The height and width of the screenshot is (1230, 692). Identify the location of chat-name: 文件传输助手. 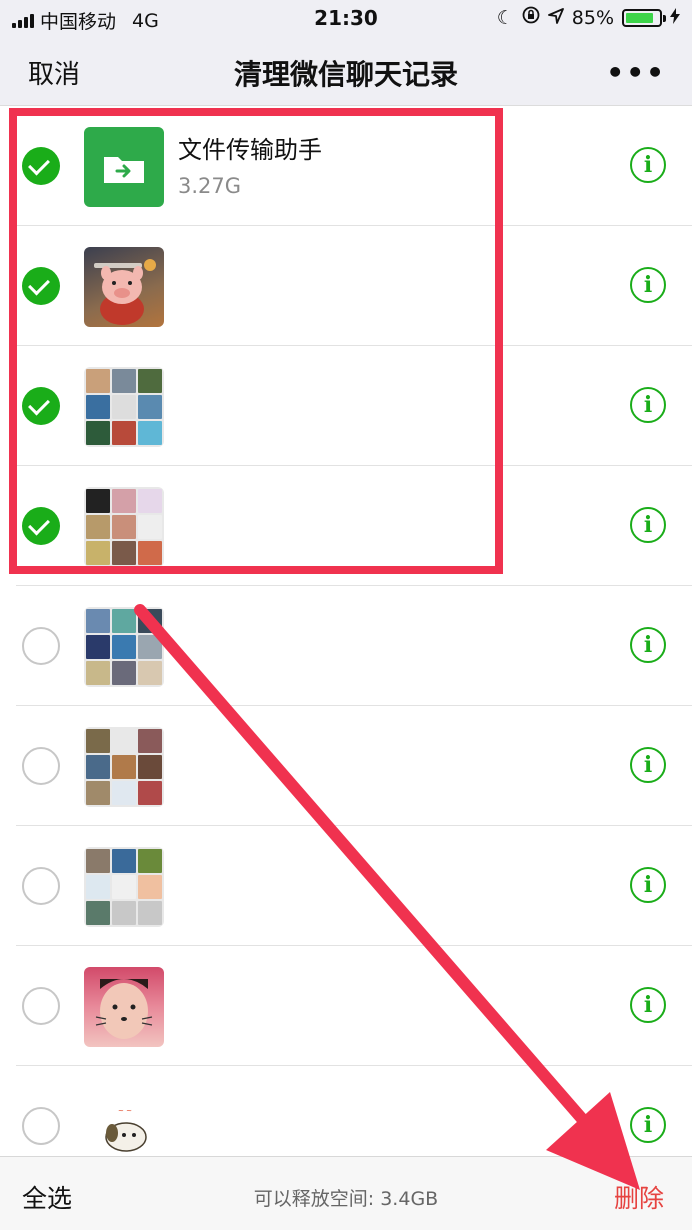
(250, 150).